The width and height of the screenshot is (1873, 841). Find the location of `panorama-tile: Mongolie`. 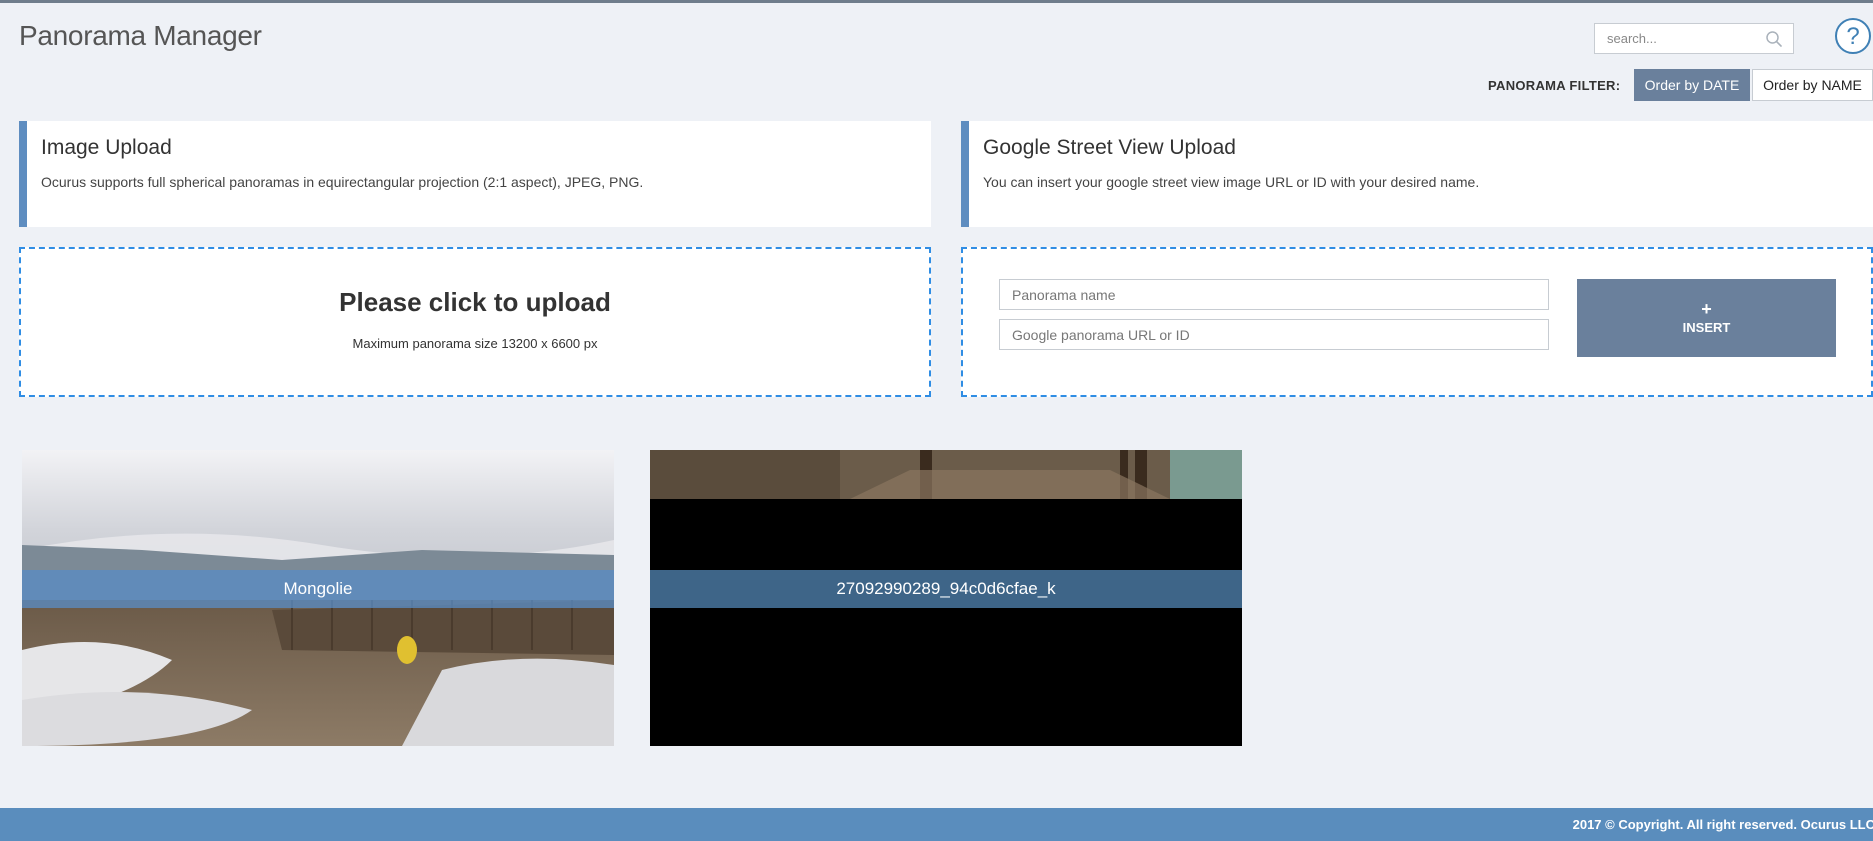

panorama-tile: Mongolie is located at coordinates (318, 598).